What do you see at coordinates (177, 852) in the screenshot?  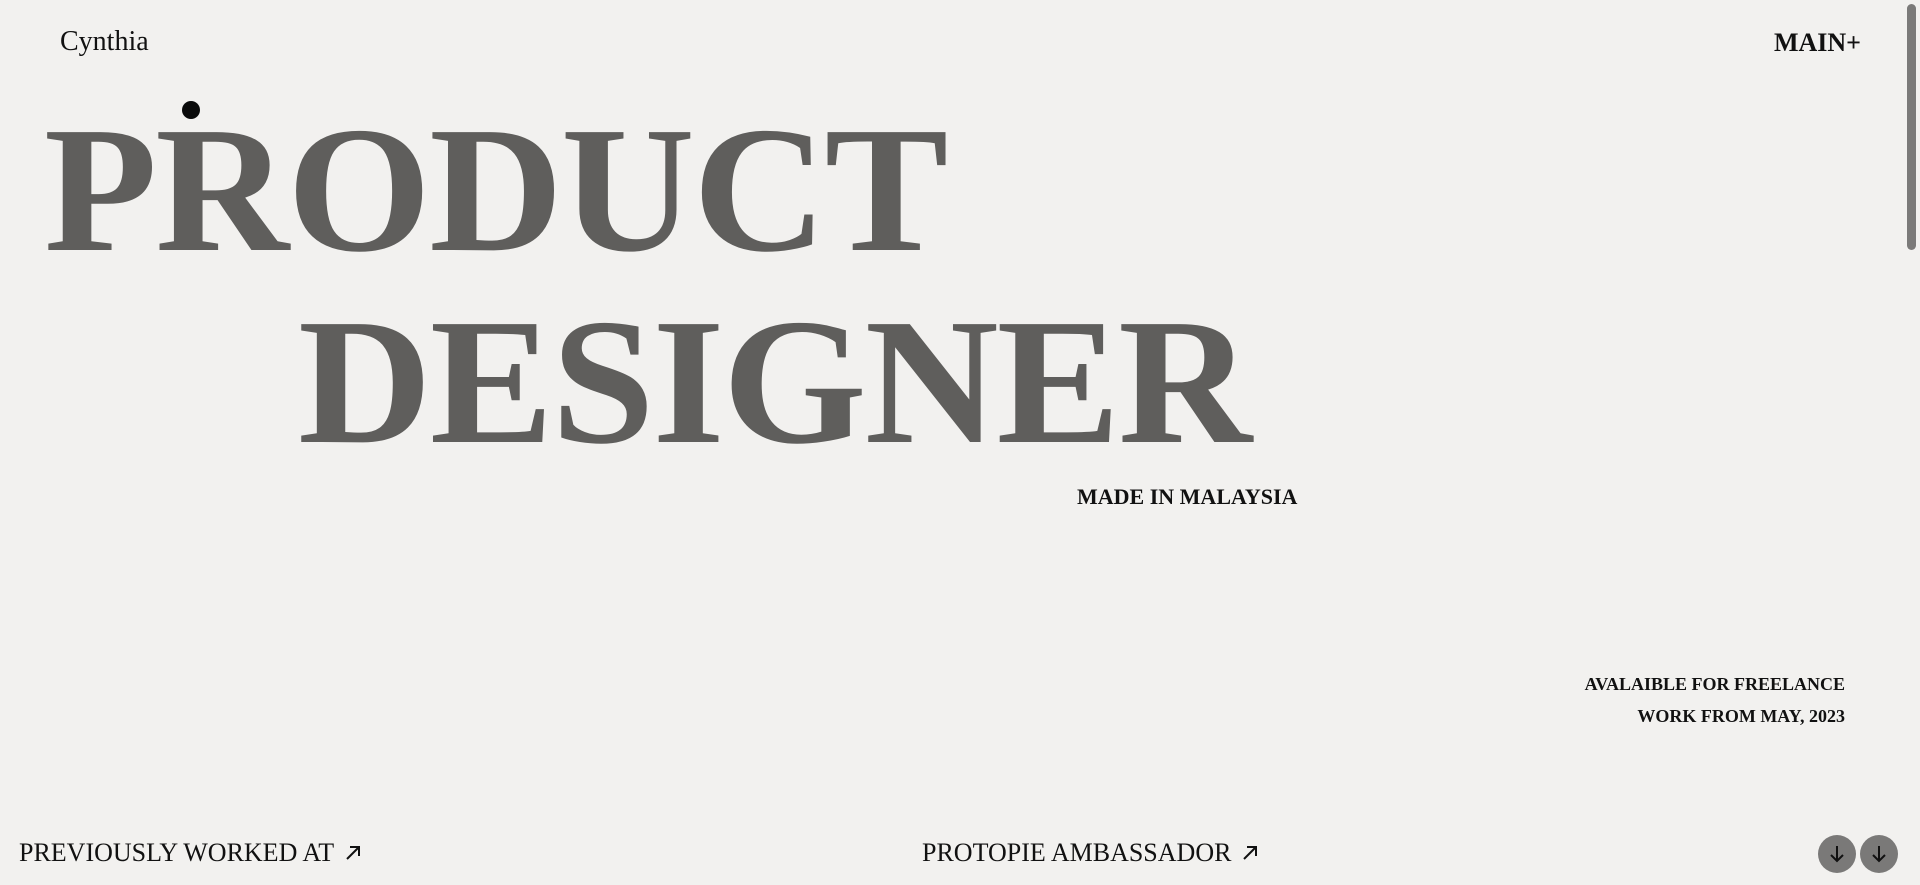 I see `previously-worked-at-label: PREVIOUSLY WORKED AT` at bounding box center [177, 852].